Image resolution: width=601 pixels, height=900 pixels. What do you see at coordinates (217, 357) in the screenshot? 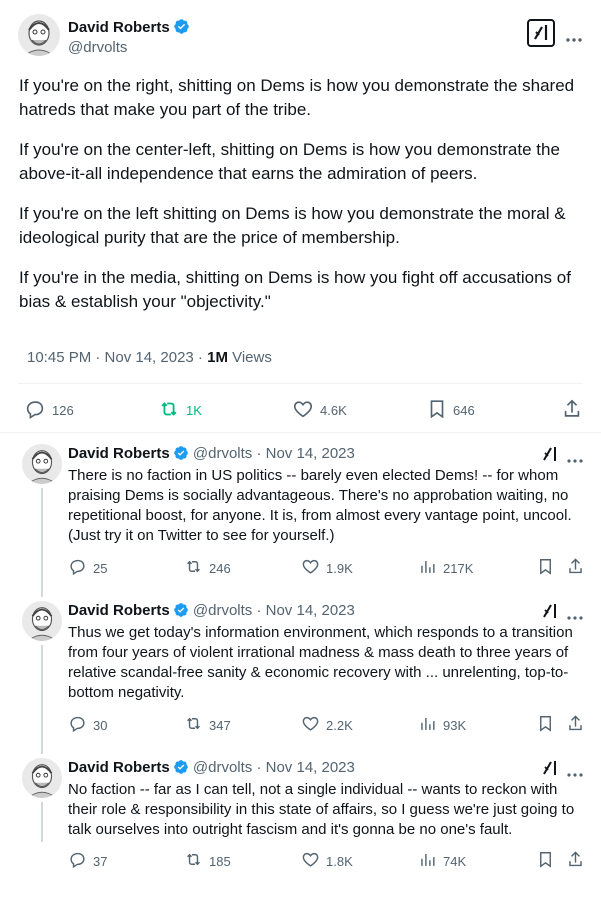
I see `views-count: 1M` at bounding box center [217, 357].